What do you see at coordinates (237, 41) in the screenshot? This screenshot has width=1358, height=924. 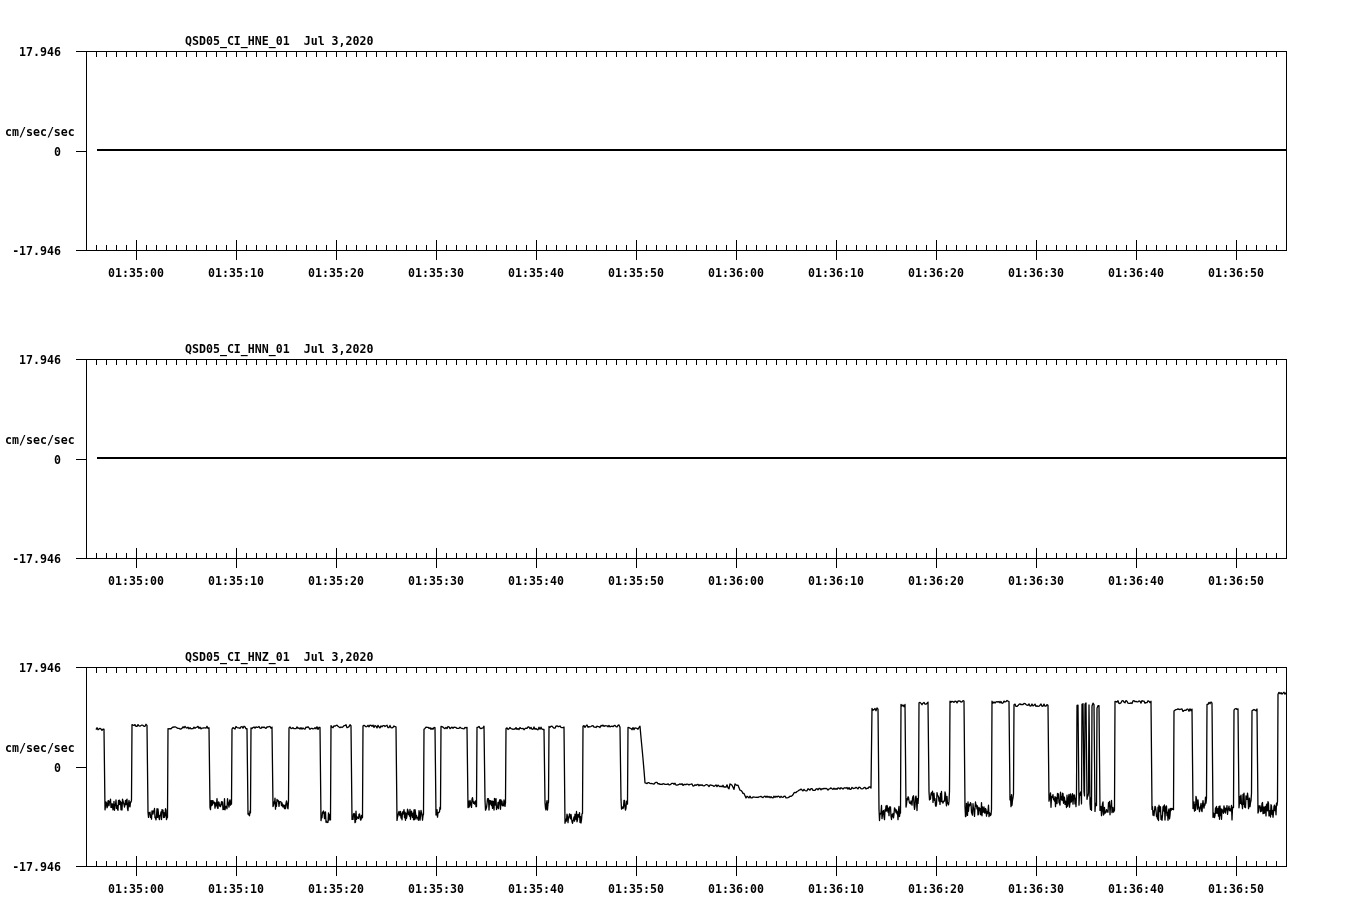 I see `channel-name: QSD05_CI_HNE_01` at bounding box center [237, 41].